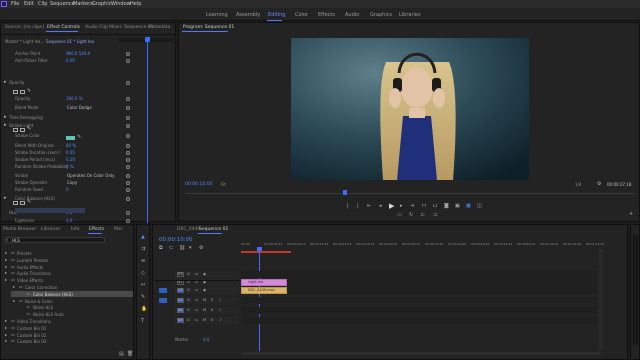 This screenshot has width=640, height=360. I want to click on effect-property-dropdown: Copy, so click(72, 183).